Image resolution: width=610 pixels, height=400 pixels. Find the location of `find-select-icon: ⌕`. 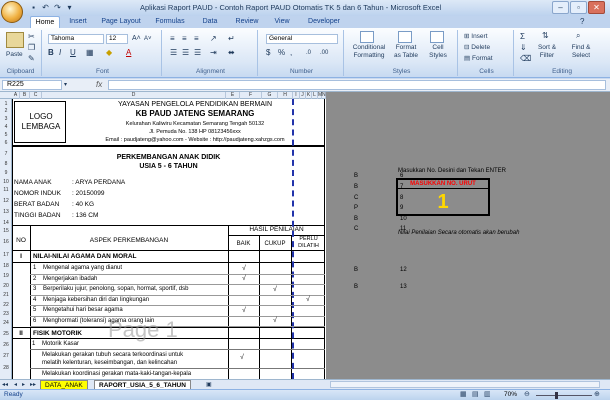

find-select-icon: ⌕ is located at coordinates (578, 36).